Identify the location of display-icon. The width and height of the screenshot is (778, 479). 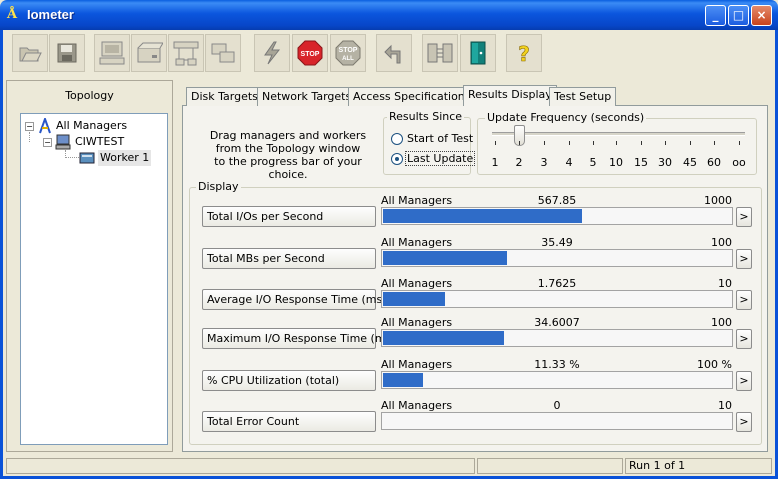
(112, 53).